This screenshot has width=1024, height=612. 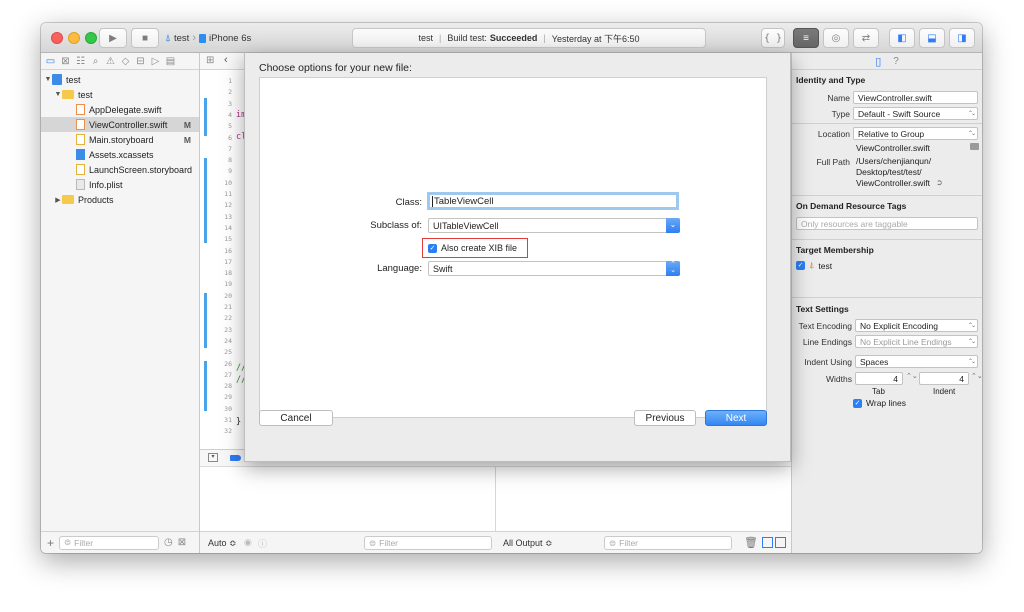 I want to click on variables-view-toggle-icon, so click(x=767, y=542).